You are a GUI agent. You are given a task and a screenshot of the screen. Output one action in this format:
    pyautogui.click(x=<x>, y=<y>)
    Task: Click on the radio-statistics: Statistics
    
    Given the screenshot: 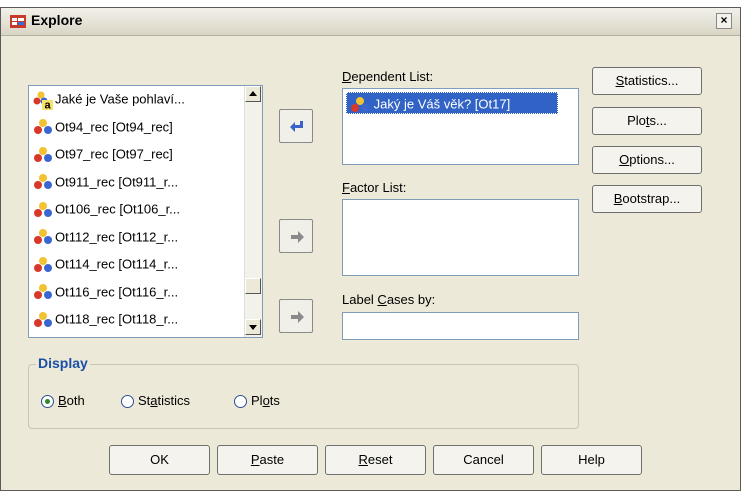 What is the action you would take?
    pyautogui.click(x=155, y=401)
    